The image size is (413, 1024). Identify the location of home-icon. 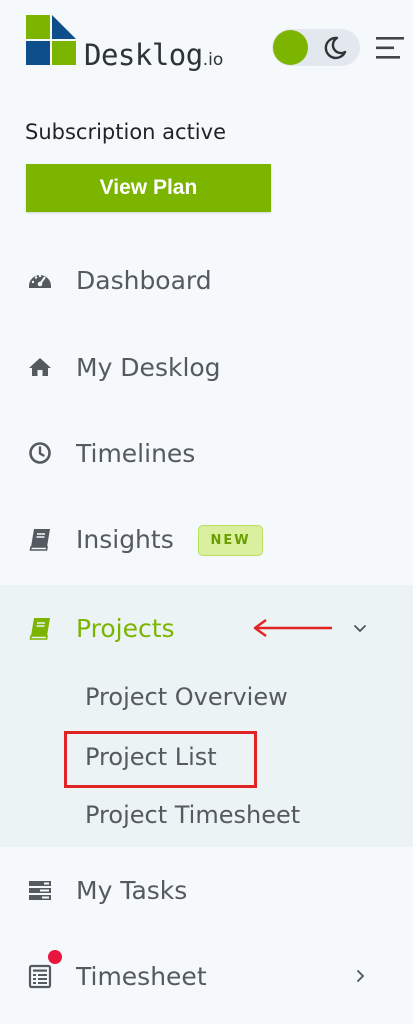
(40, 367).